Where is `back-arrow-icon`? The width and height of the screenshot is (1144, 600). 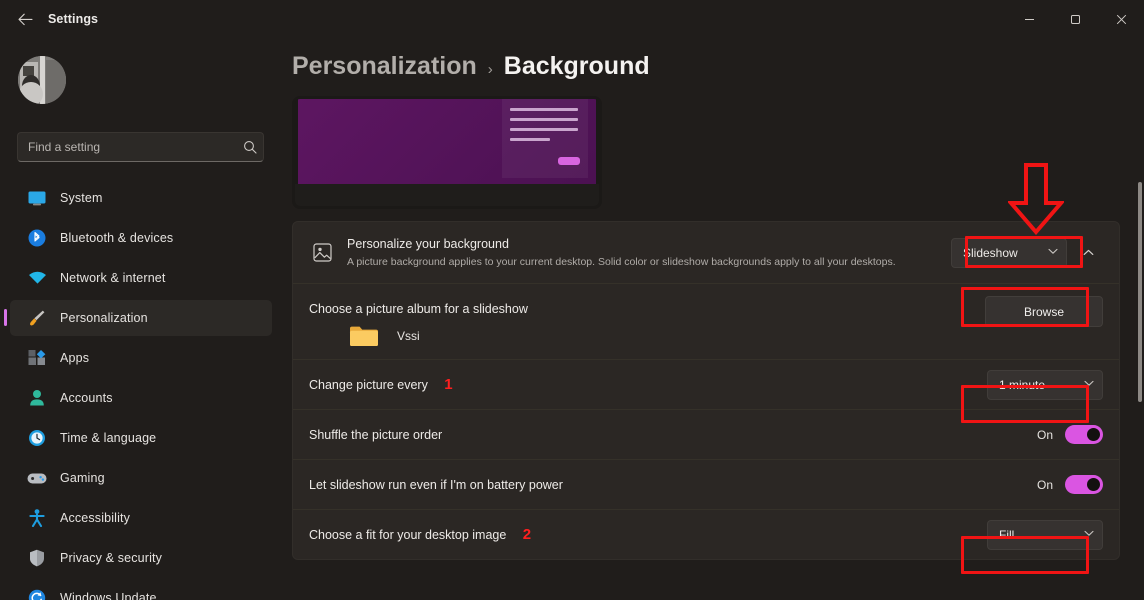
back-arrow-icon is located at coordinates (25, 19).